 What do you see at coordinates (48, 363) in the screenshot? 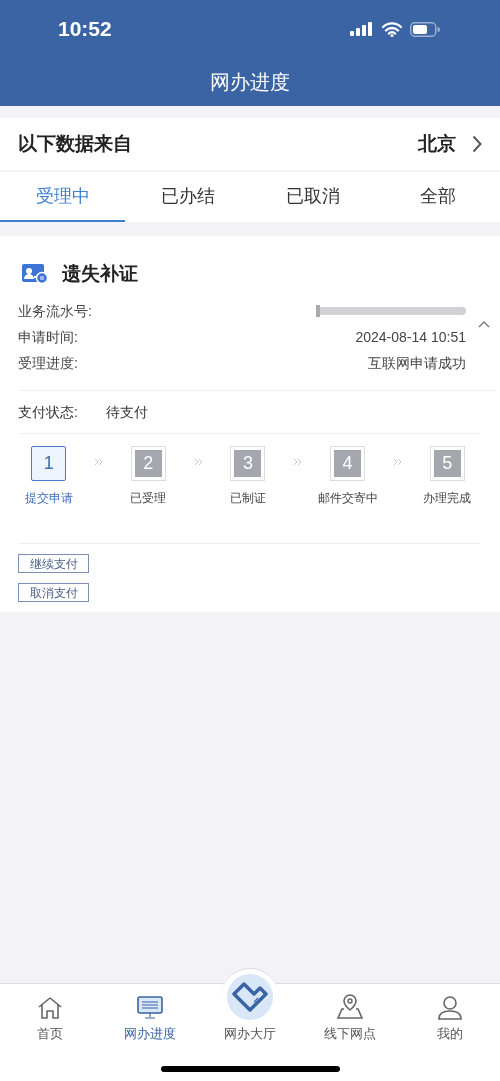
I see `field-label: 受理进度:` at bounding box center [48, 363].